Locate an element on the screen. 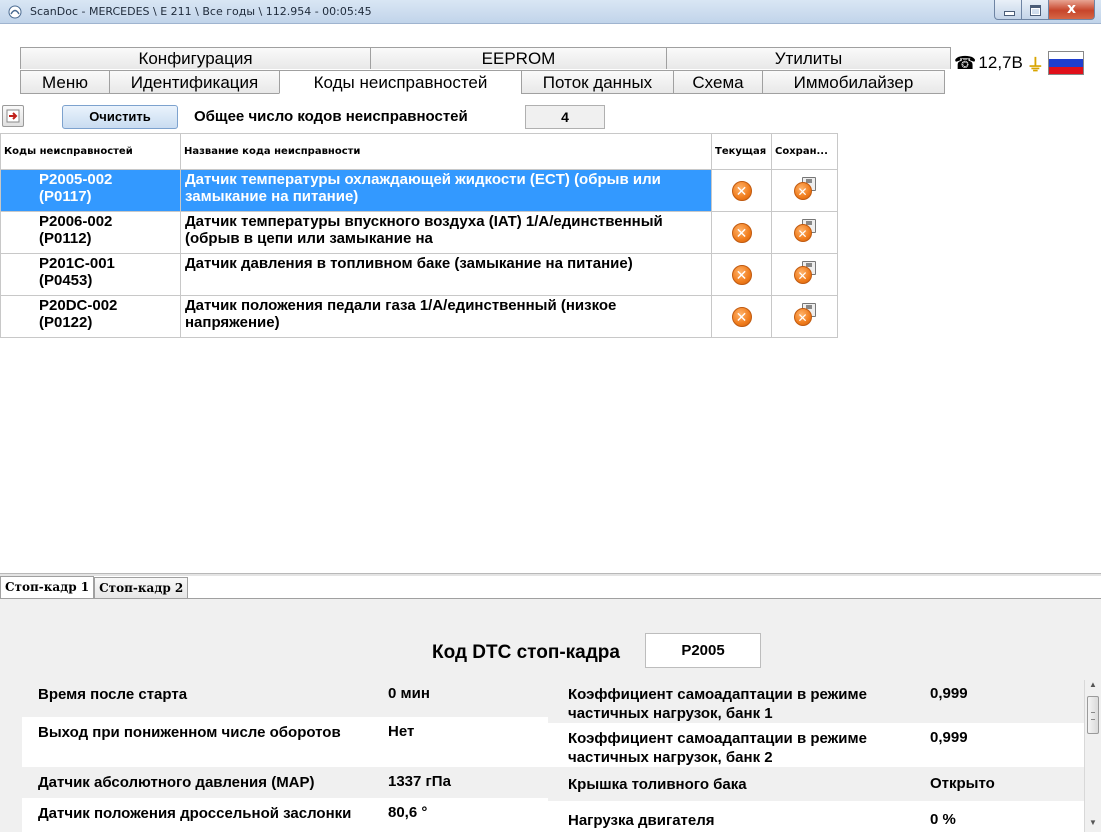 The height and width of the screenshot is (832, 1101). export-button is located at coordinates (13, 116).